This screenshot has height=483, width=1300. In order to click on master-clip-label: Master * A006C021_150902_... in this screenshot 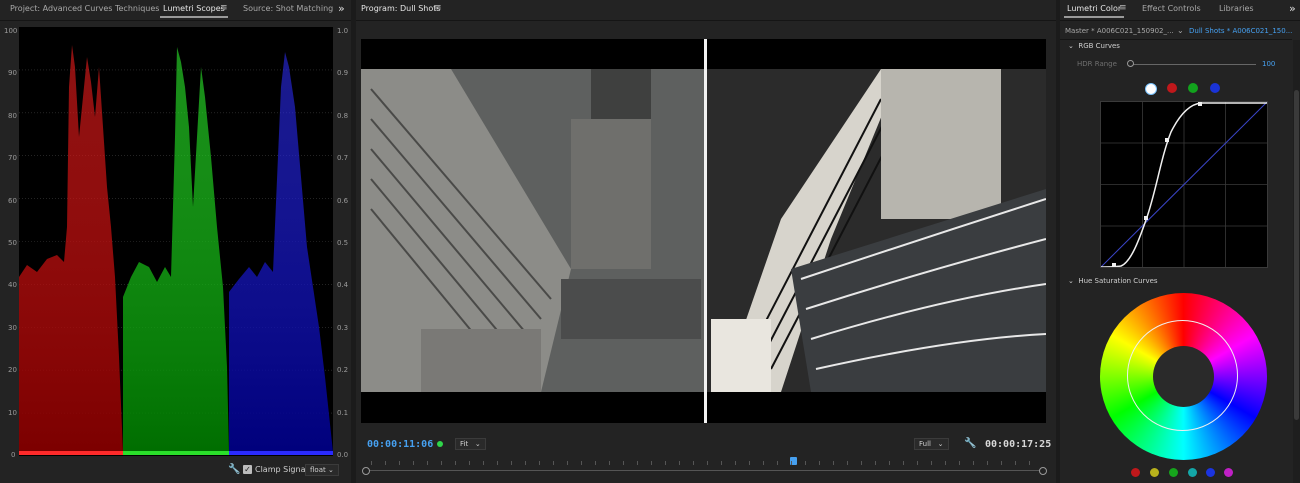, I will do `click(1119, 31)`.